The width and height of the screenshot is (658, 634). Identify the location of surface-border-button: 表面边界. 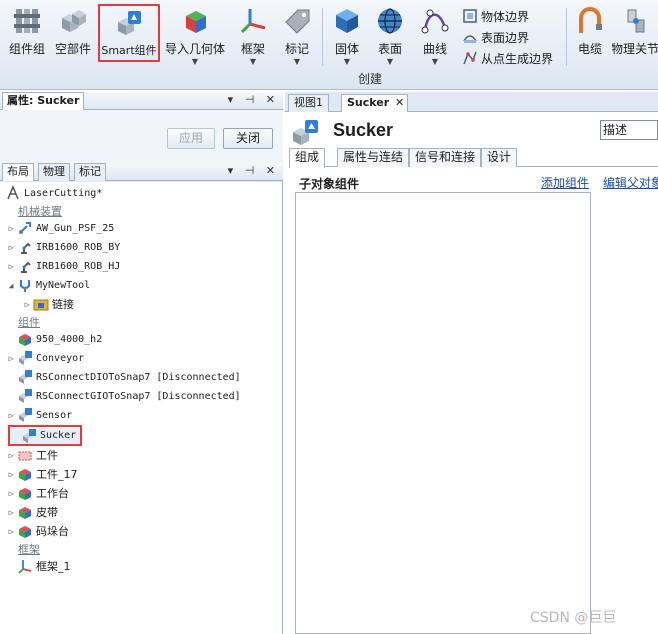
(495, 37).